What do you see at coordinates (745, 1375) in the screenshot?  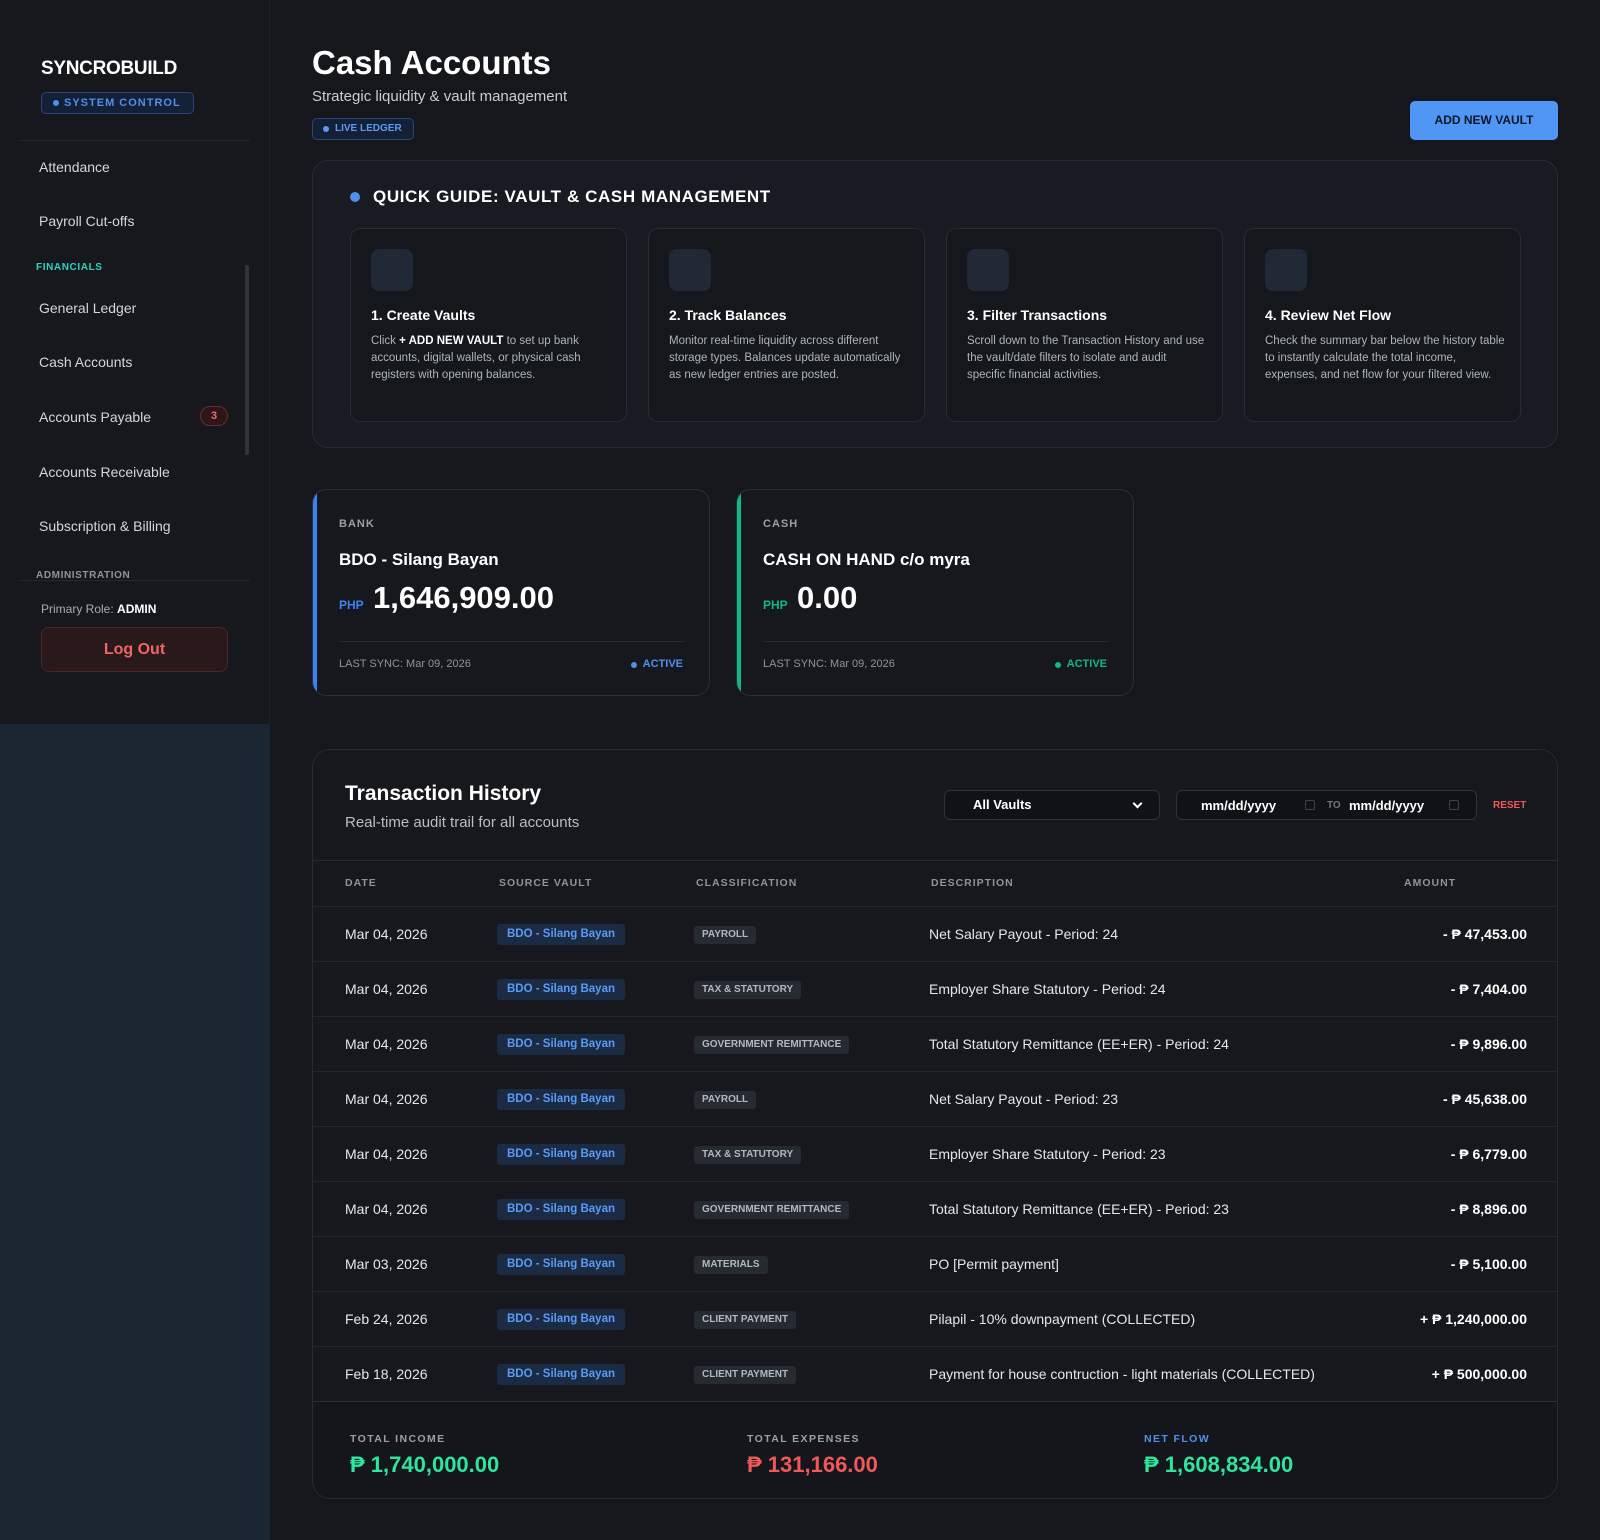 I see `row-classification: CLIENT PAYMENT` at bounding box center [745, 1375].